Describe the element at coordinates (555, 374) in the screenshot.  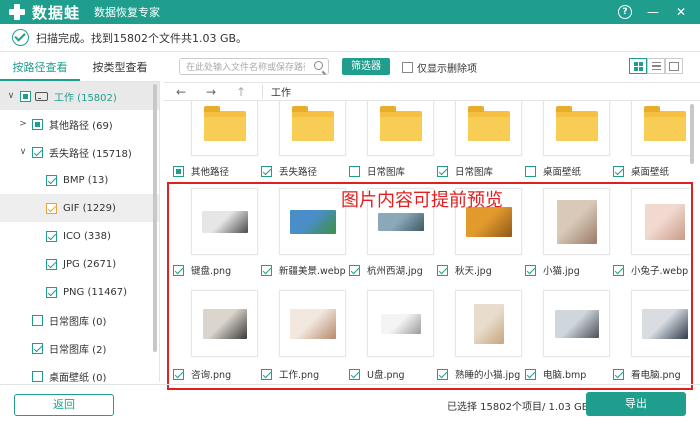
I see `file-caption: 电脑.bmp` at that location.